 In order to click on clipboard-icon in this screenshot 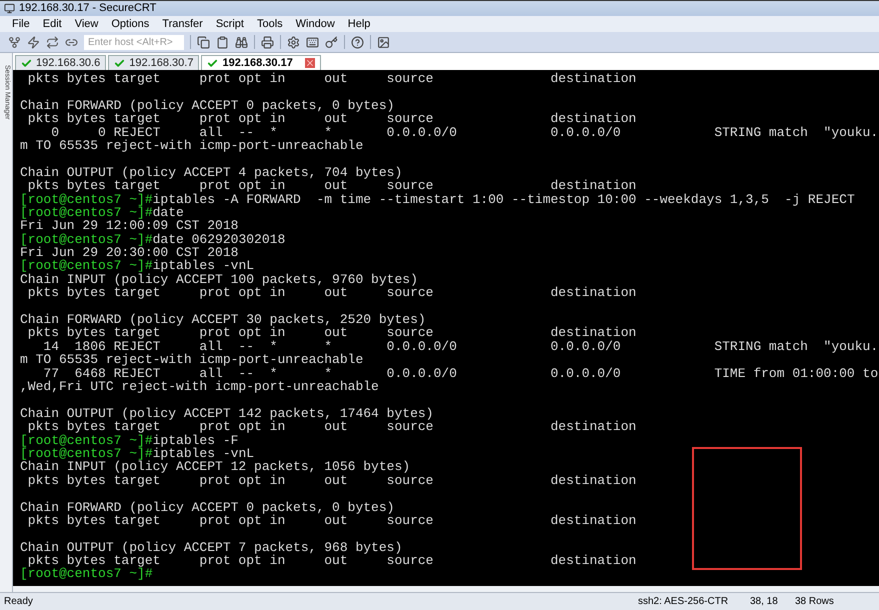, I will do `click(222, 42)`.